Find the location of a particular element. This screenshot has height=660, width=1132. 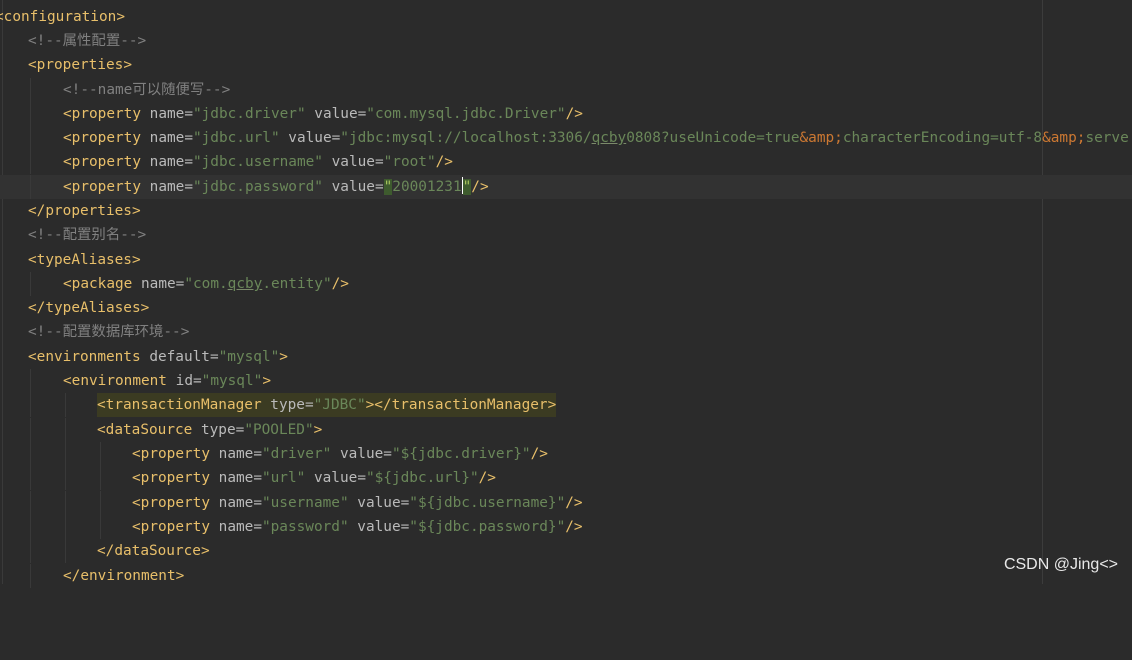

code-line: </environment> is located at coordinates (566, 576).